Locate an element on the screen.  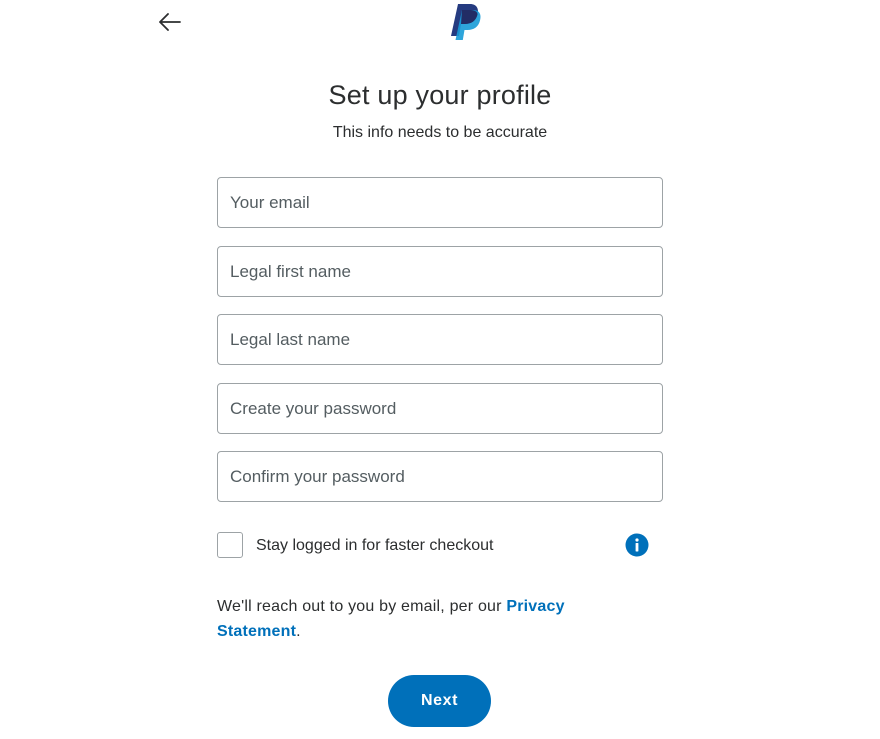
confirm-password-field-wrapper is located at coordinates (440, 476).